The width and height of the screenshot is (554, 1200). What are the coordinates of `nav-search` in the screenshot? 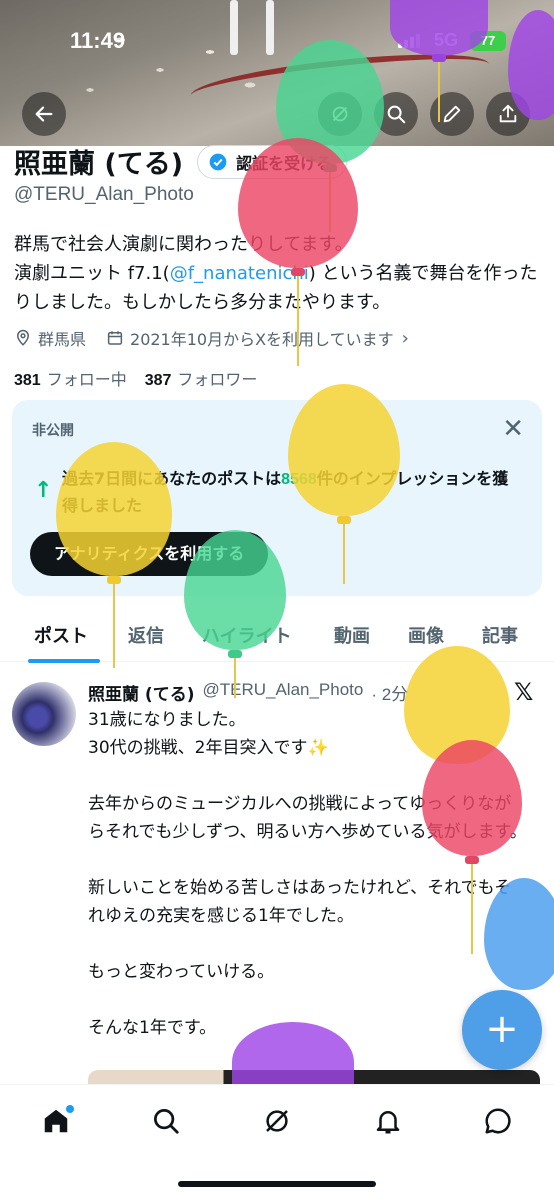 It's located at (166, 1121).